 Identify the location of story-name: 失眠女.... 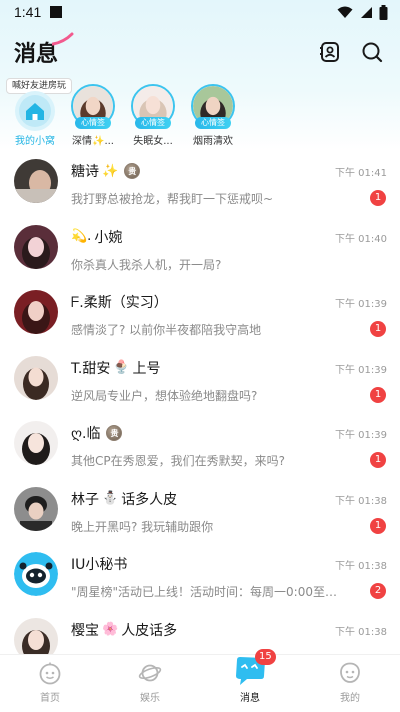
(153, 141).